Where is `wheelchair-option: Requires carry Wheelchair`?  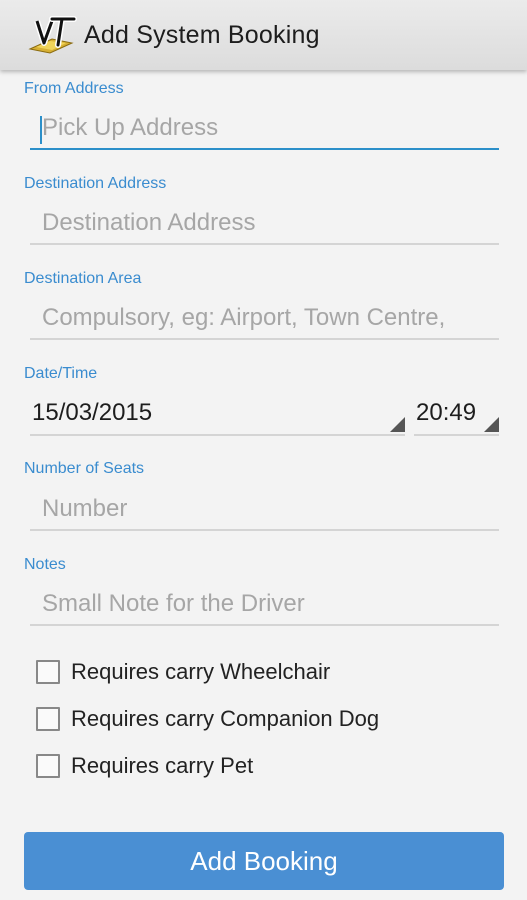 wheelchair-option: Requires carry Wheelchair is located at coordinates (183, 672).